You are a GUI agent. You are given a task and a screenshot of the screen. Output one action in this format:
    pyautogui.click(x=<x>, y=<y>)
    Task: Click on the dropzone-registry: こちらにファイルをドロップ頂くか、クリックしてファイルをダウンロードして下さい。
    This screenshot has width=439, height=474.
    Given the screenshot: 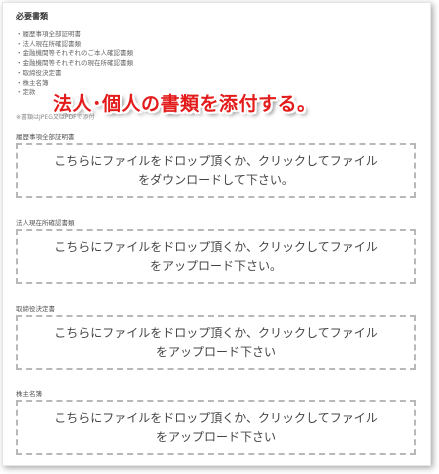 What is the action you would take?
    pyautogui.click(x=216, y=170)
    